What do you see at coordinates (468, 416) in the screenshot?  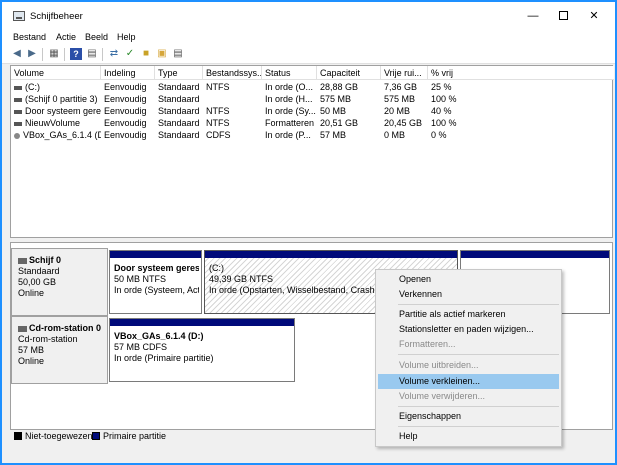 I see `menu-item-properties: Eigenschappen` at bounding box center [468, 416].